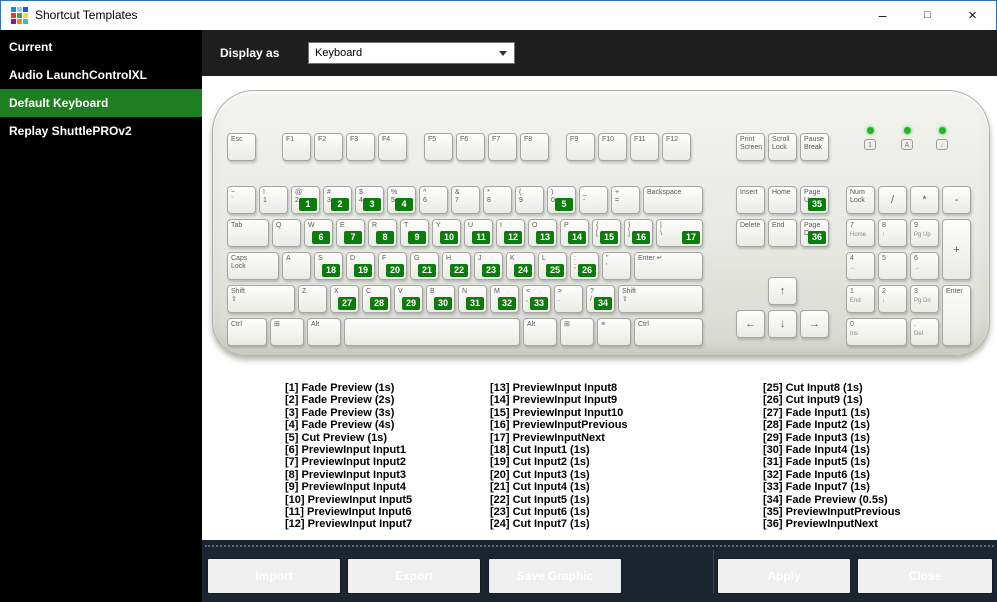 This screenshot has height=602, width=997. I want to click on keyboard-key: " ', so click(616, 266).